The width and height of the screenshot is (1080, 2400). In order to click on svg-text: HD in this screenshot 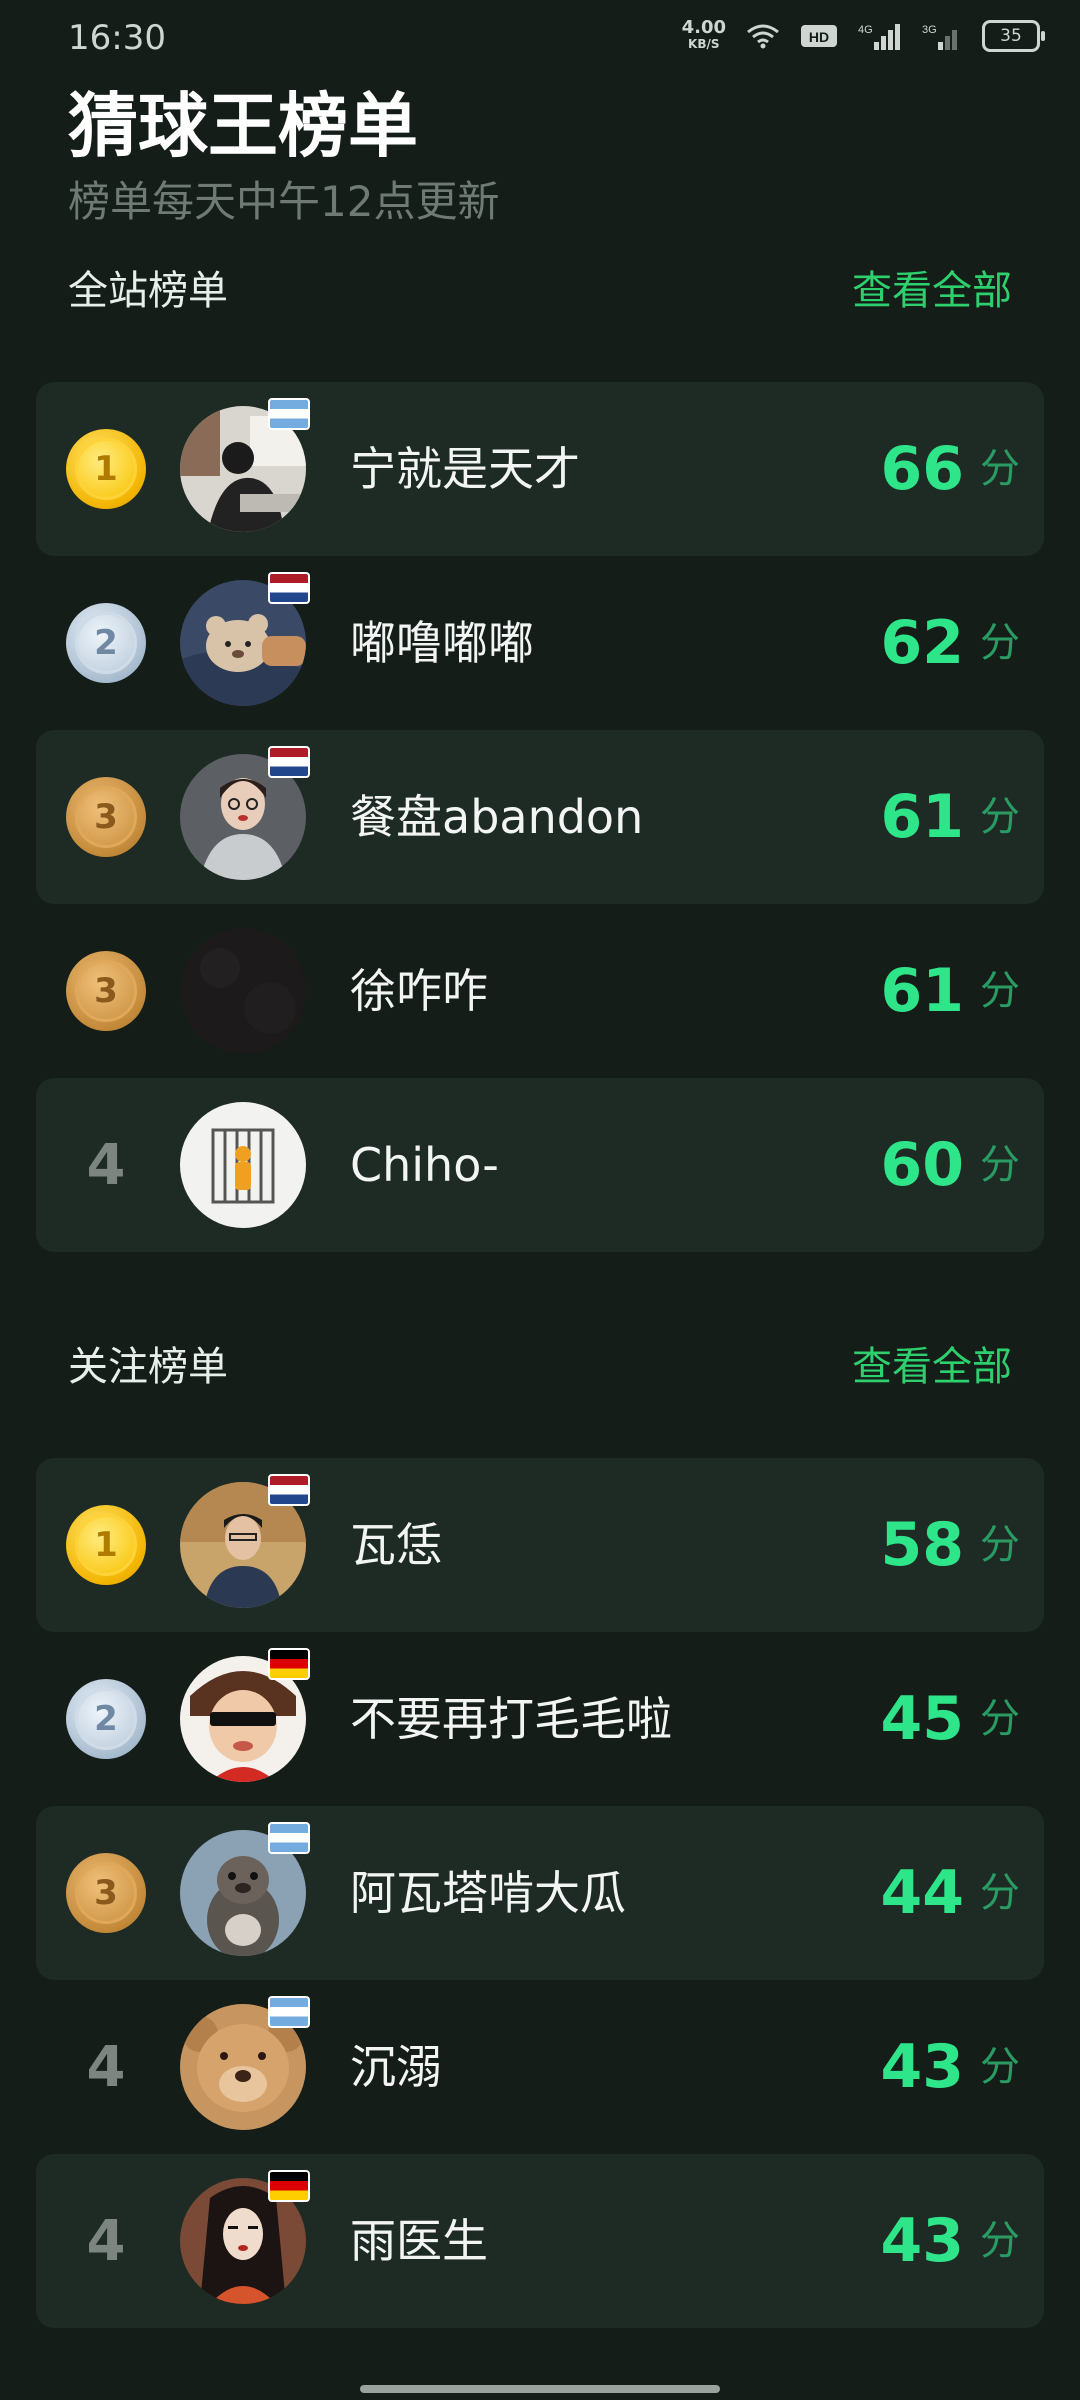, I will do `click(819, 37)`.